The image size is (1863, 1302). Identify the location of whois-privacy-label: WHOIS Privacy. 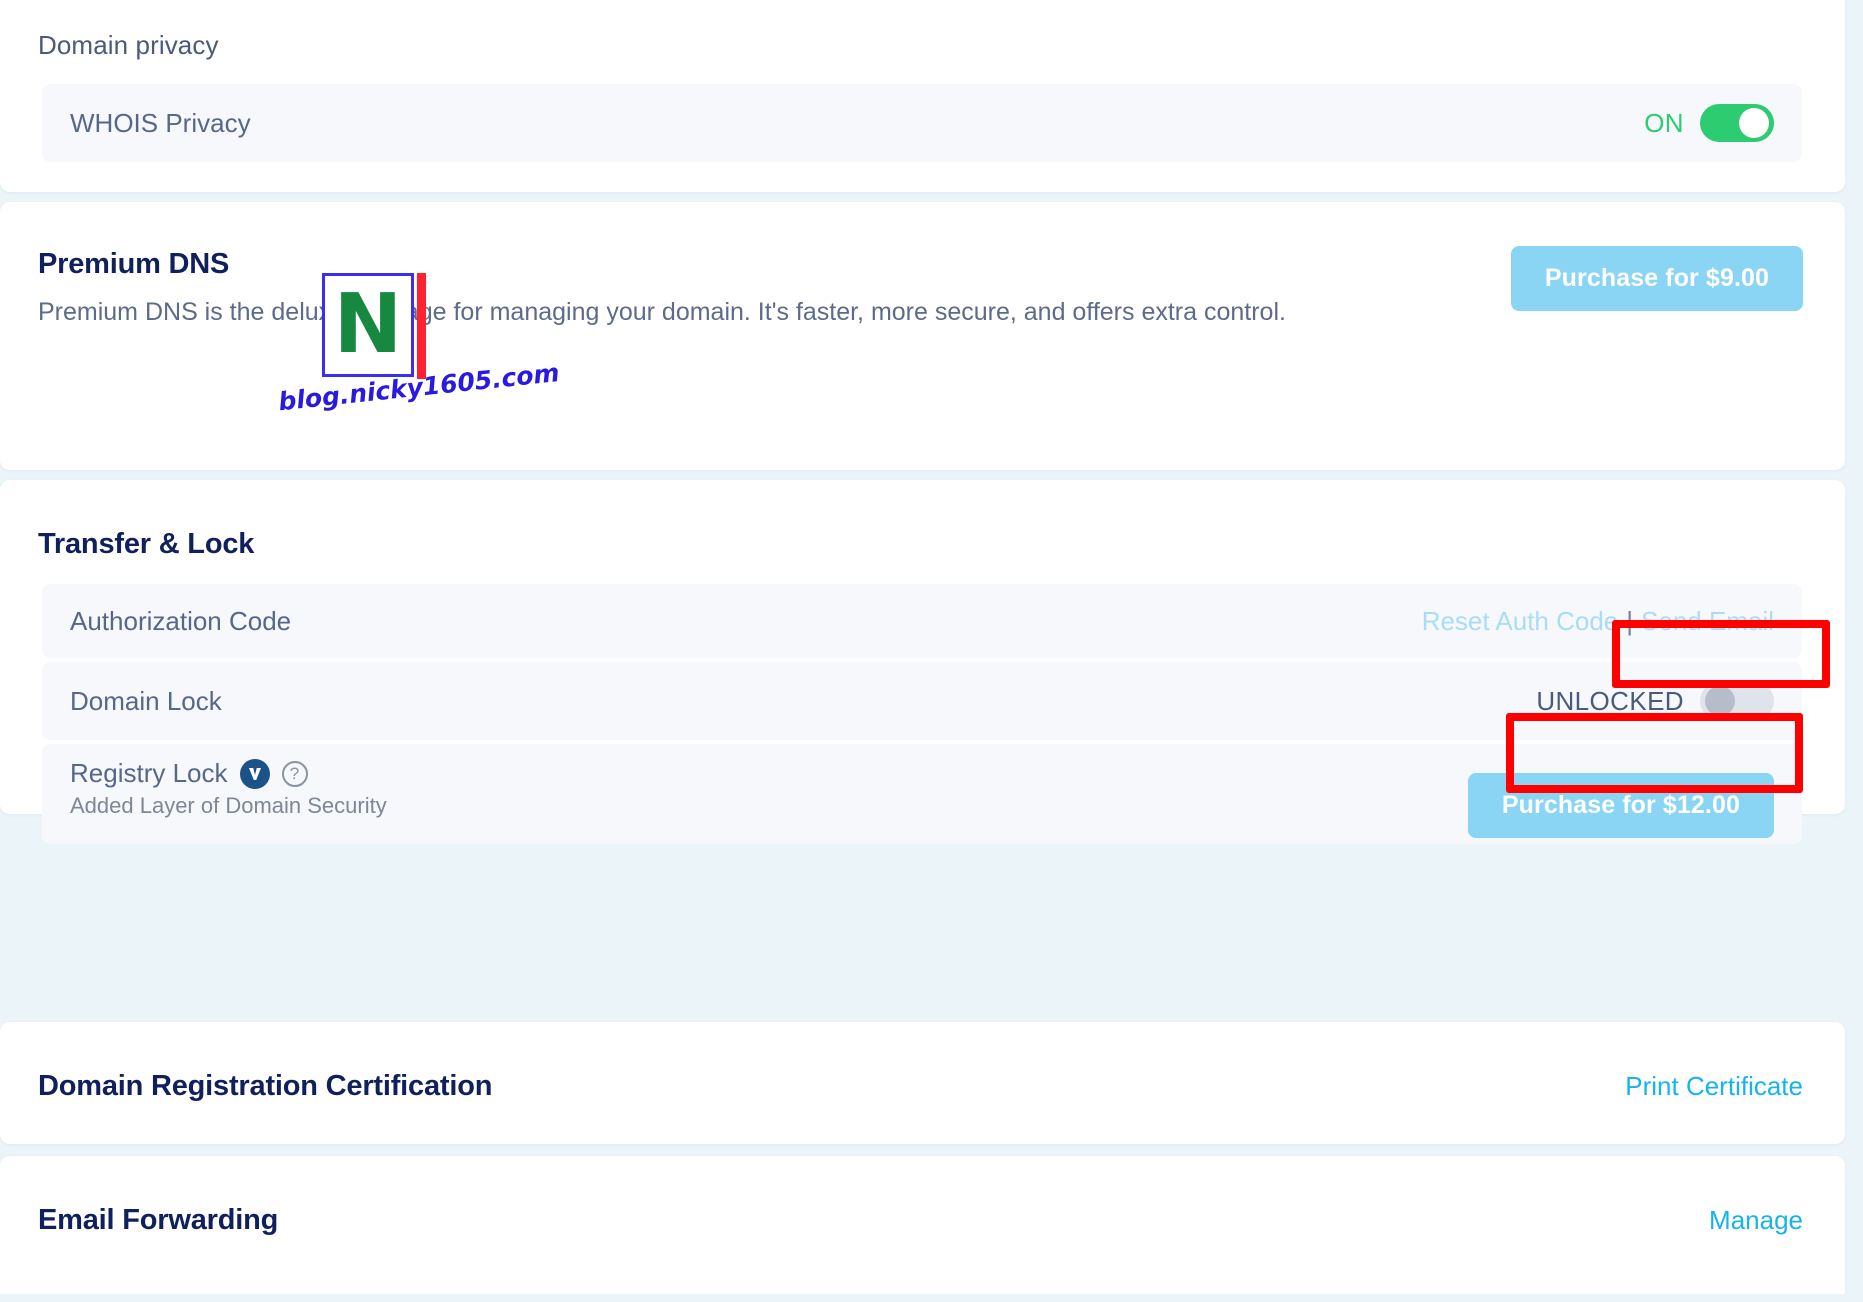
(160, 122).